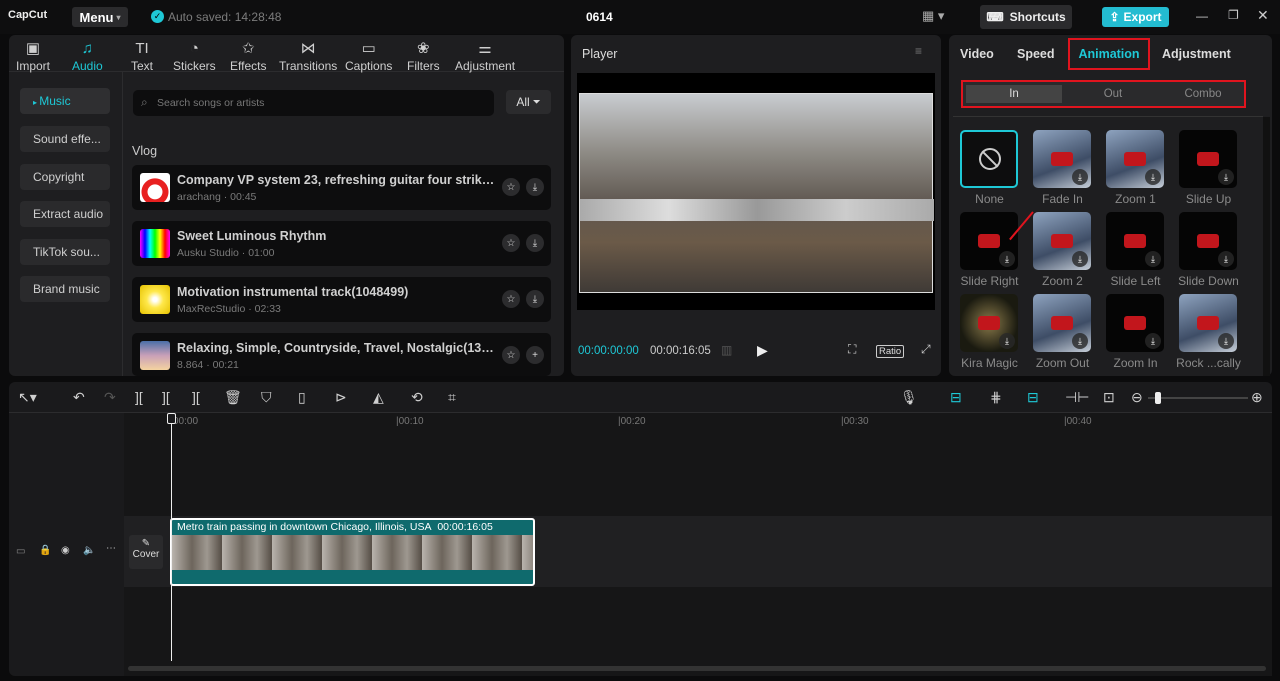 The width and height of the screenshot is (1280, 681). Describe the element at coordinates (697, 668) in the screenshot. I see `horizontal-scrollbar` at that location.